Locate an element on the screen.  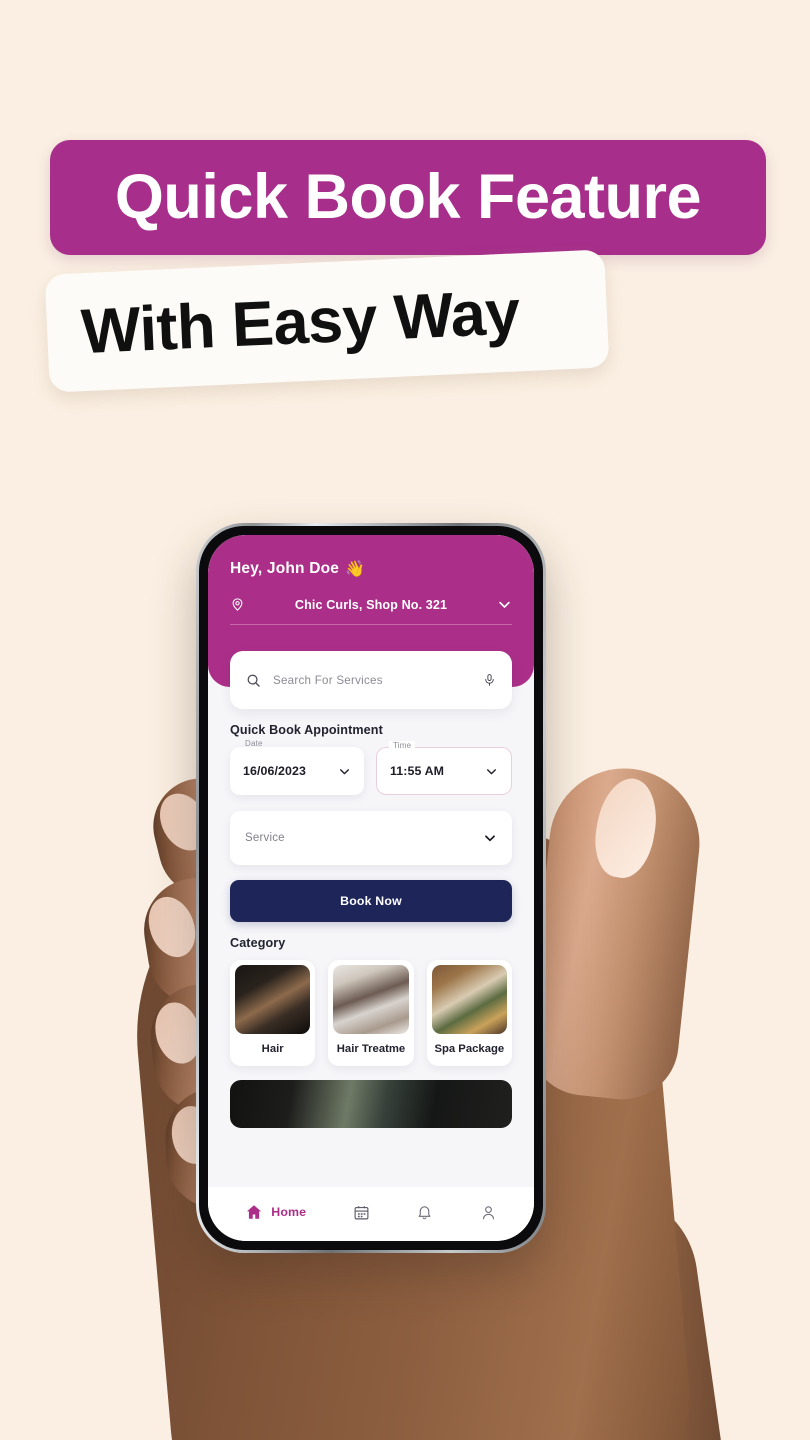
search-input-placeholder: Search For Services is located at coordinates (372, 680).